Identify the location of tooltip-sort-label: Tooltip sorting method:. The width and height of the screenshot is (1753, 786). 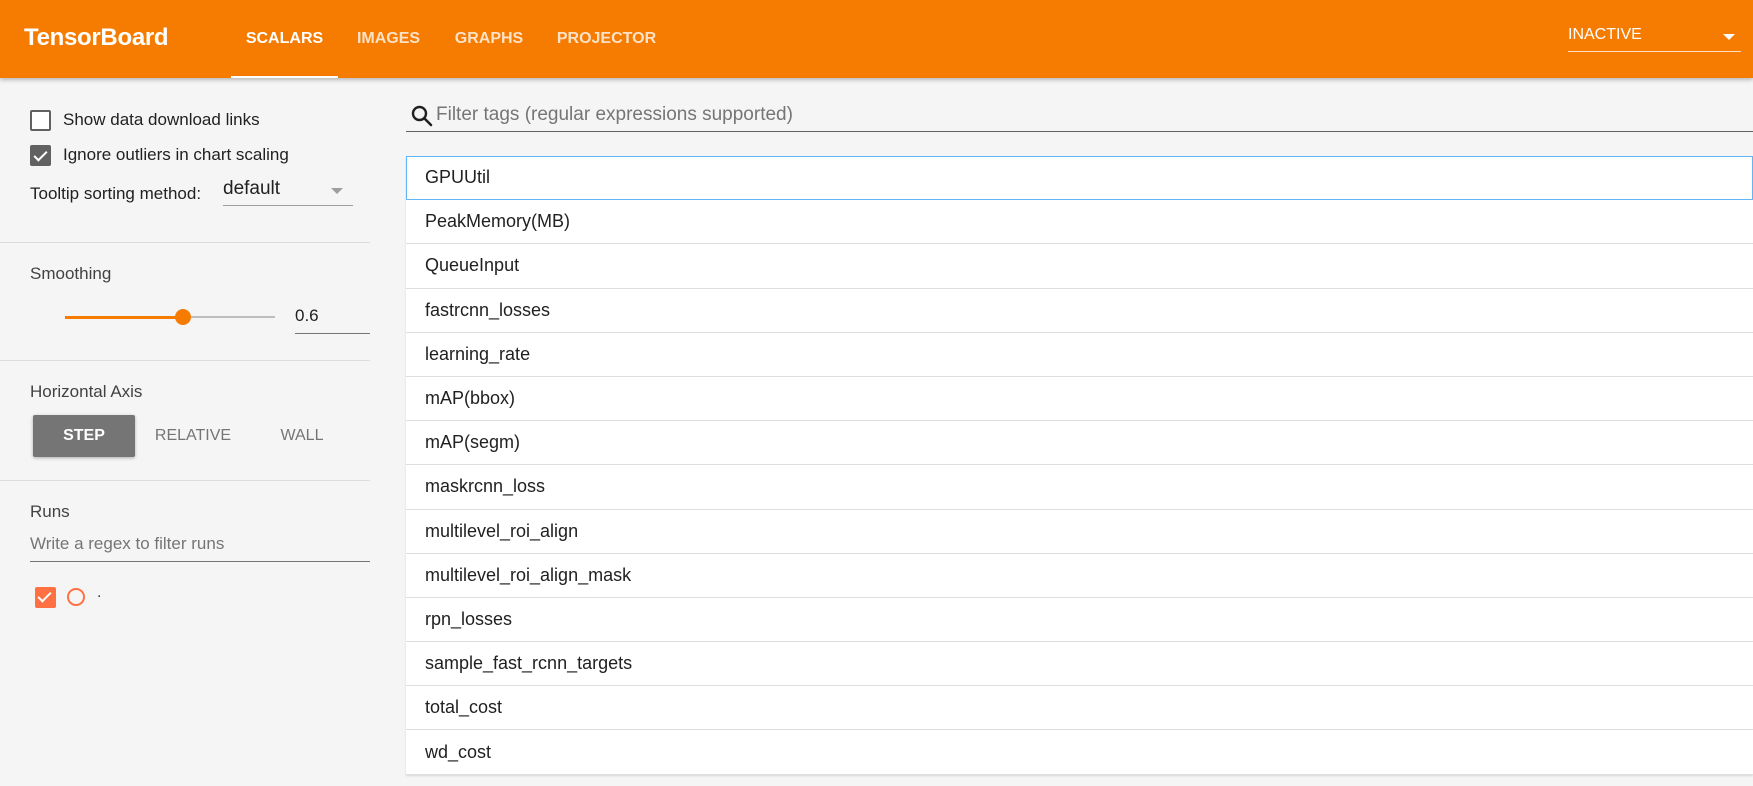
(116, 193).